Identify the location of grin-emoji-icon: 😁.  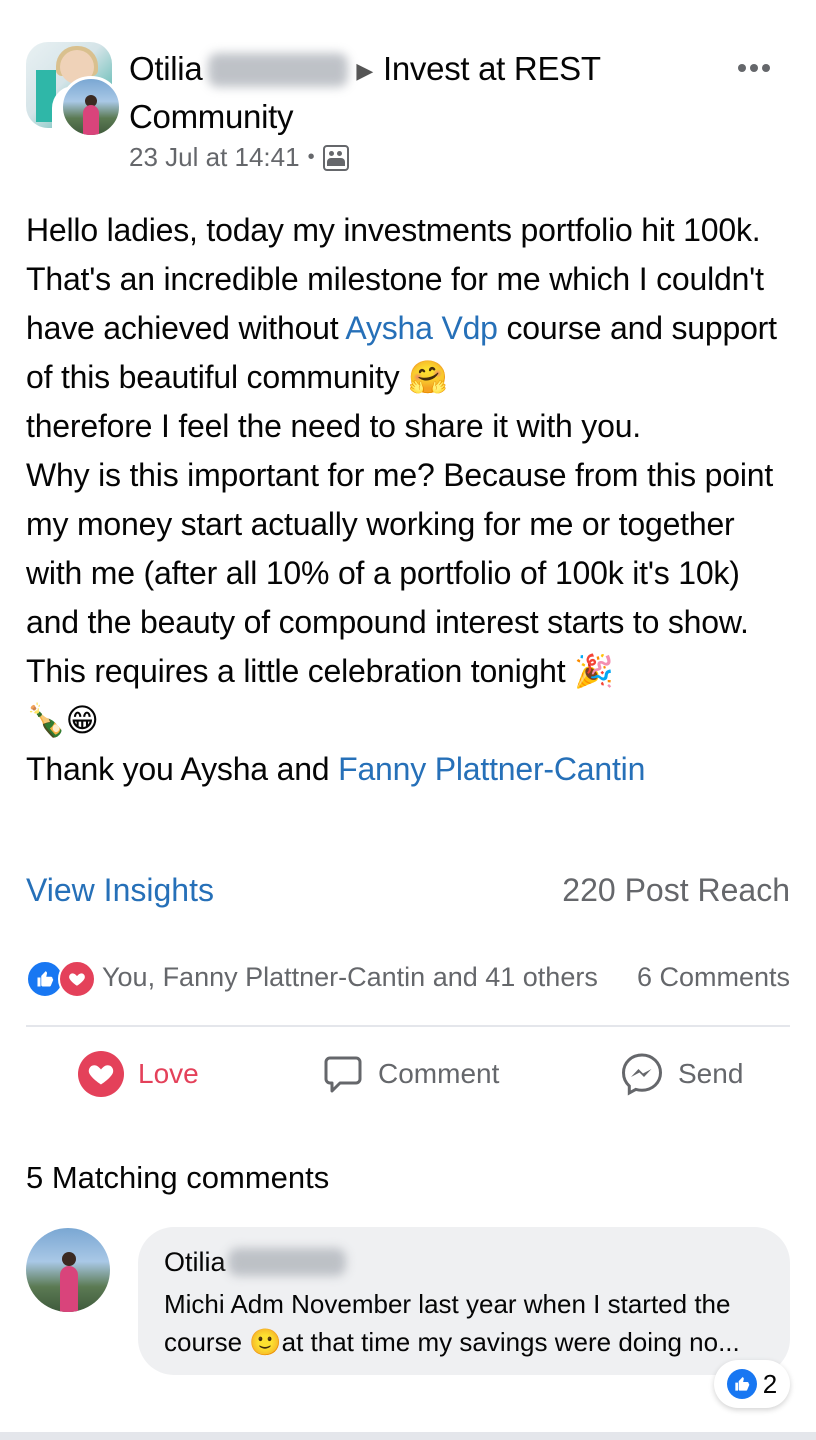
(82, 720).